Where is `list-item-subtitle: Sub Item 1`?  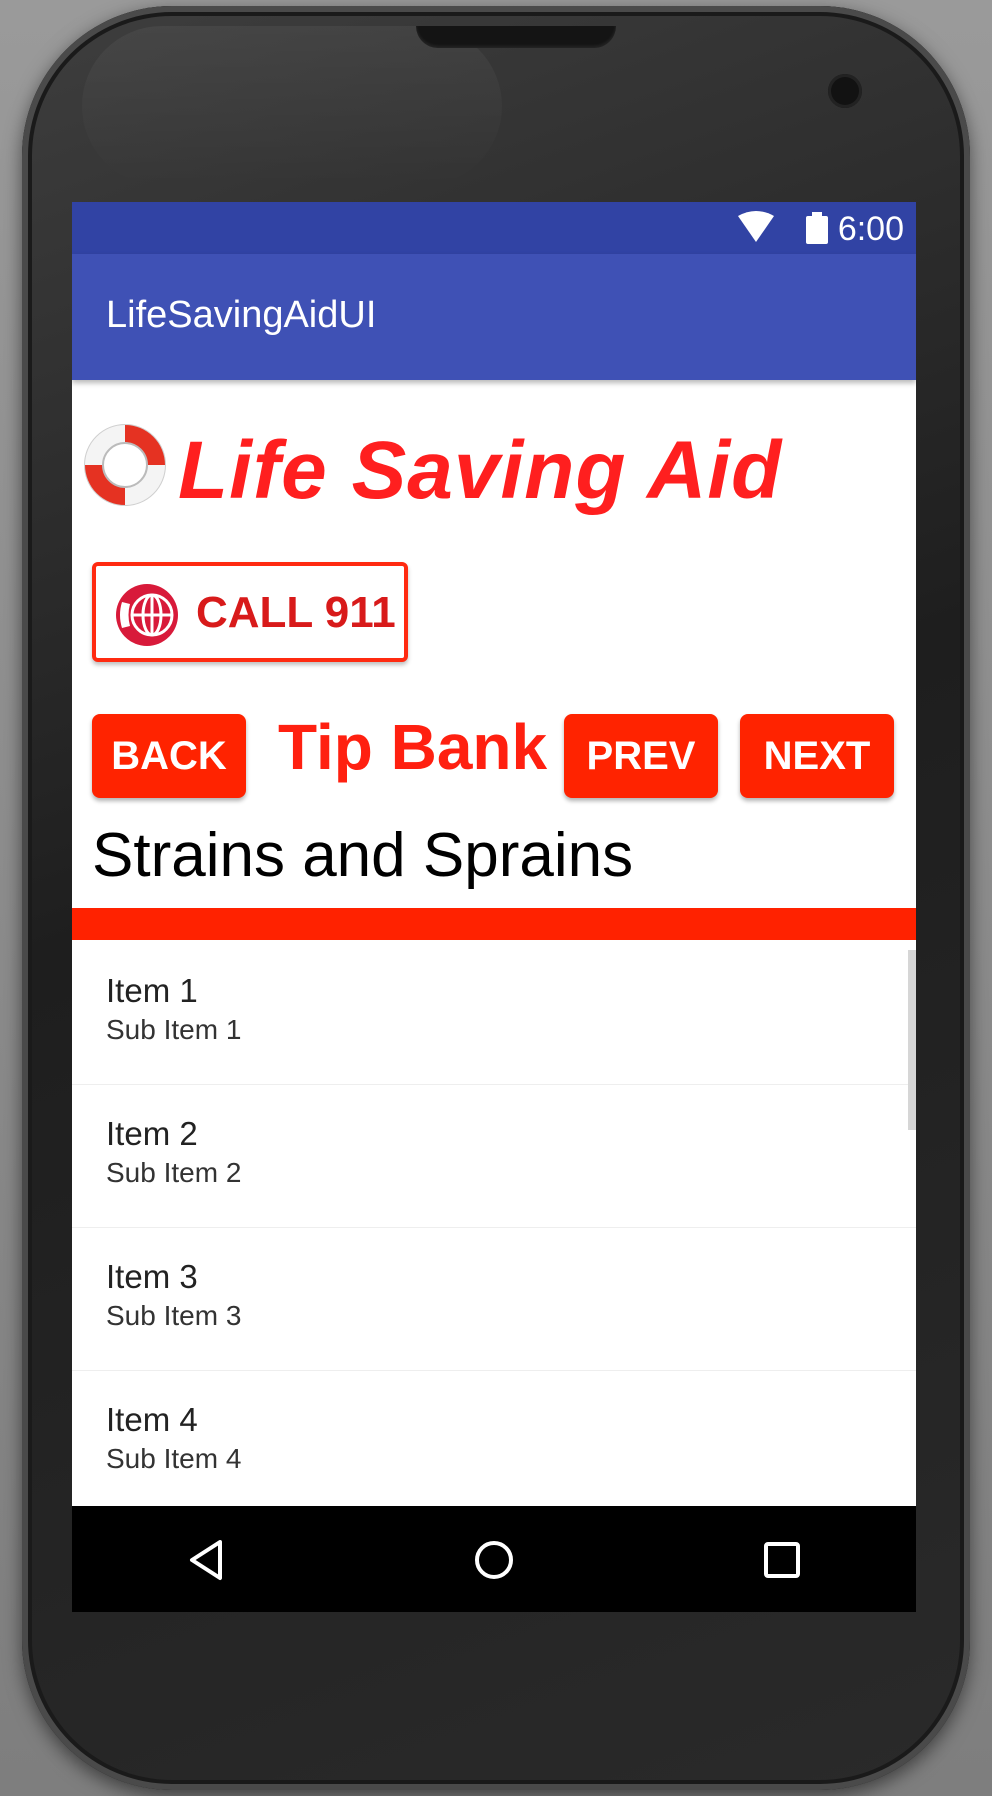 list-item-subtitle: Sub Item 1 is located at coordinates (174, 1029).